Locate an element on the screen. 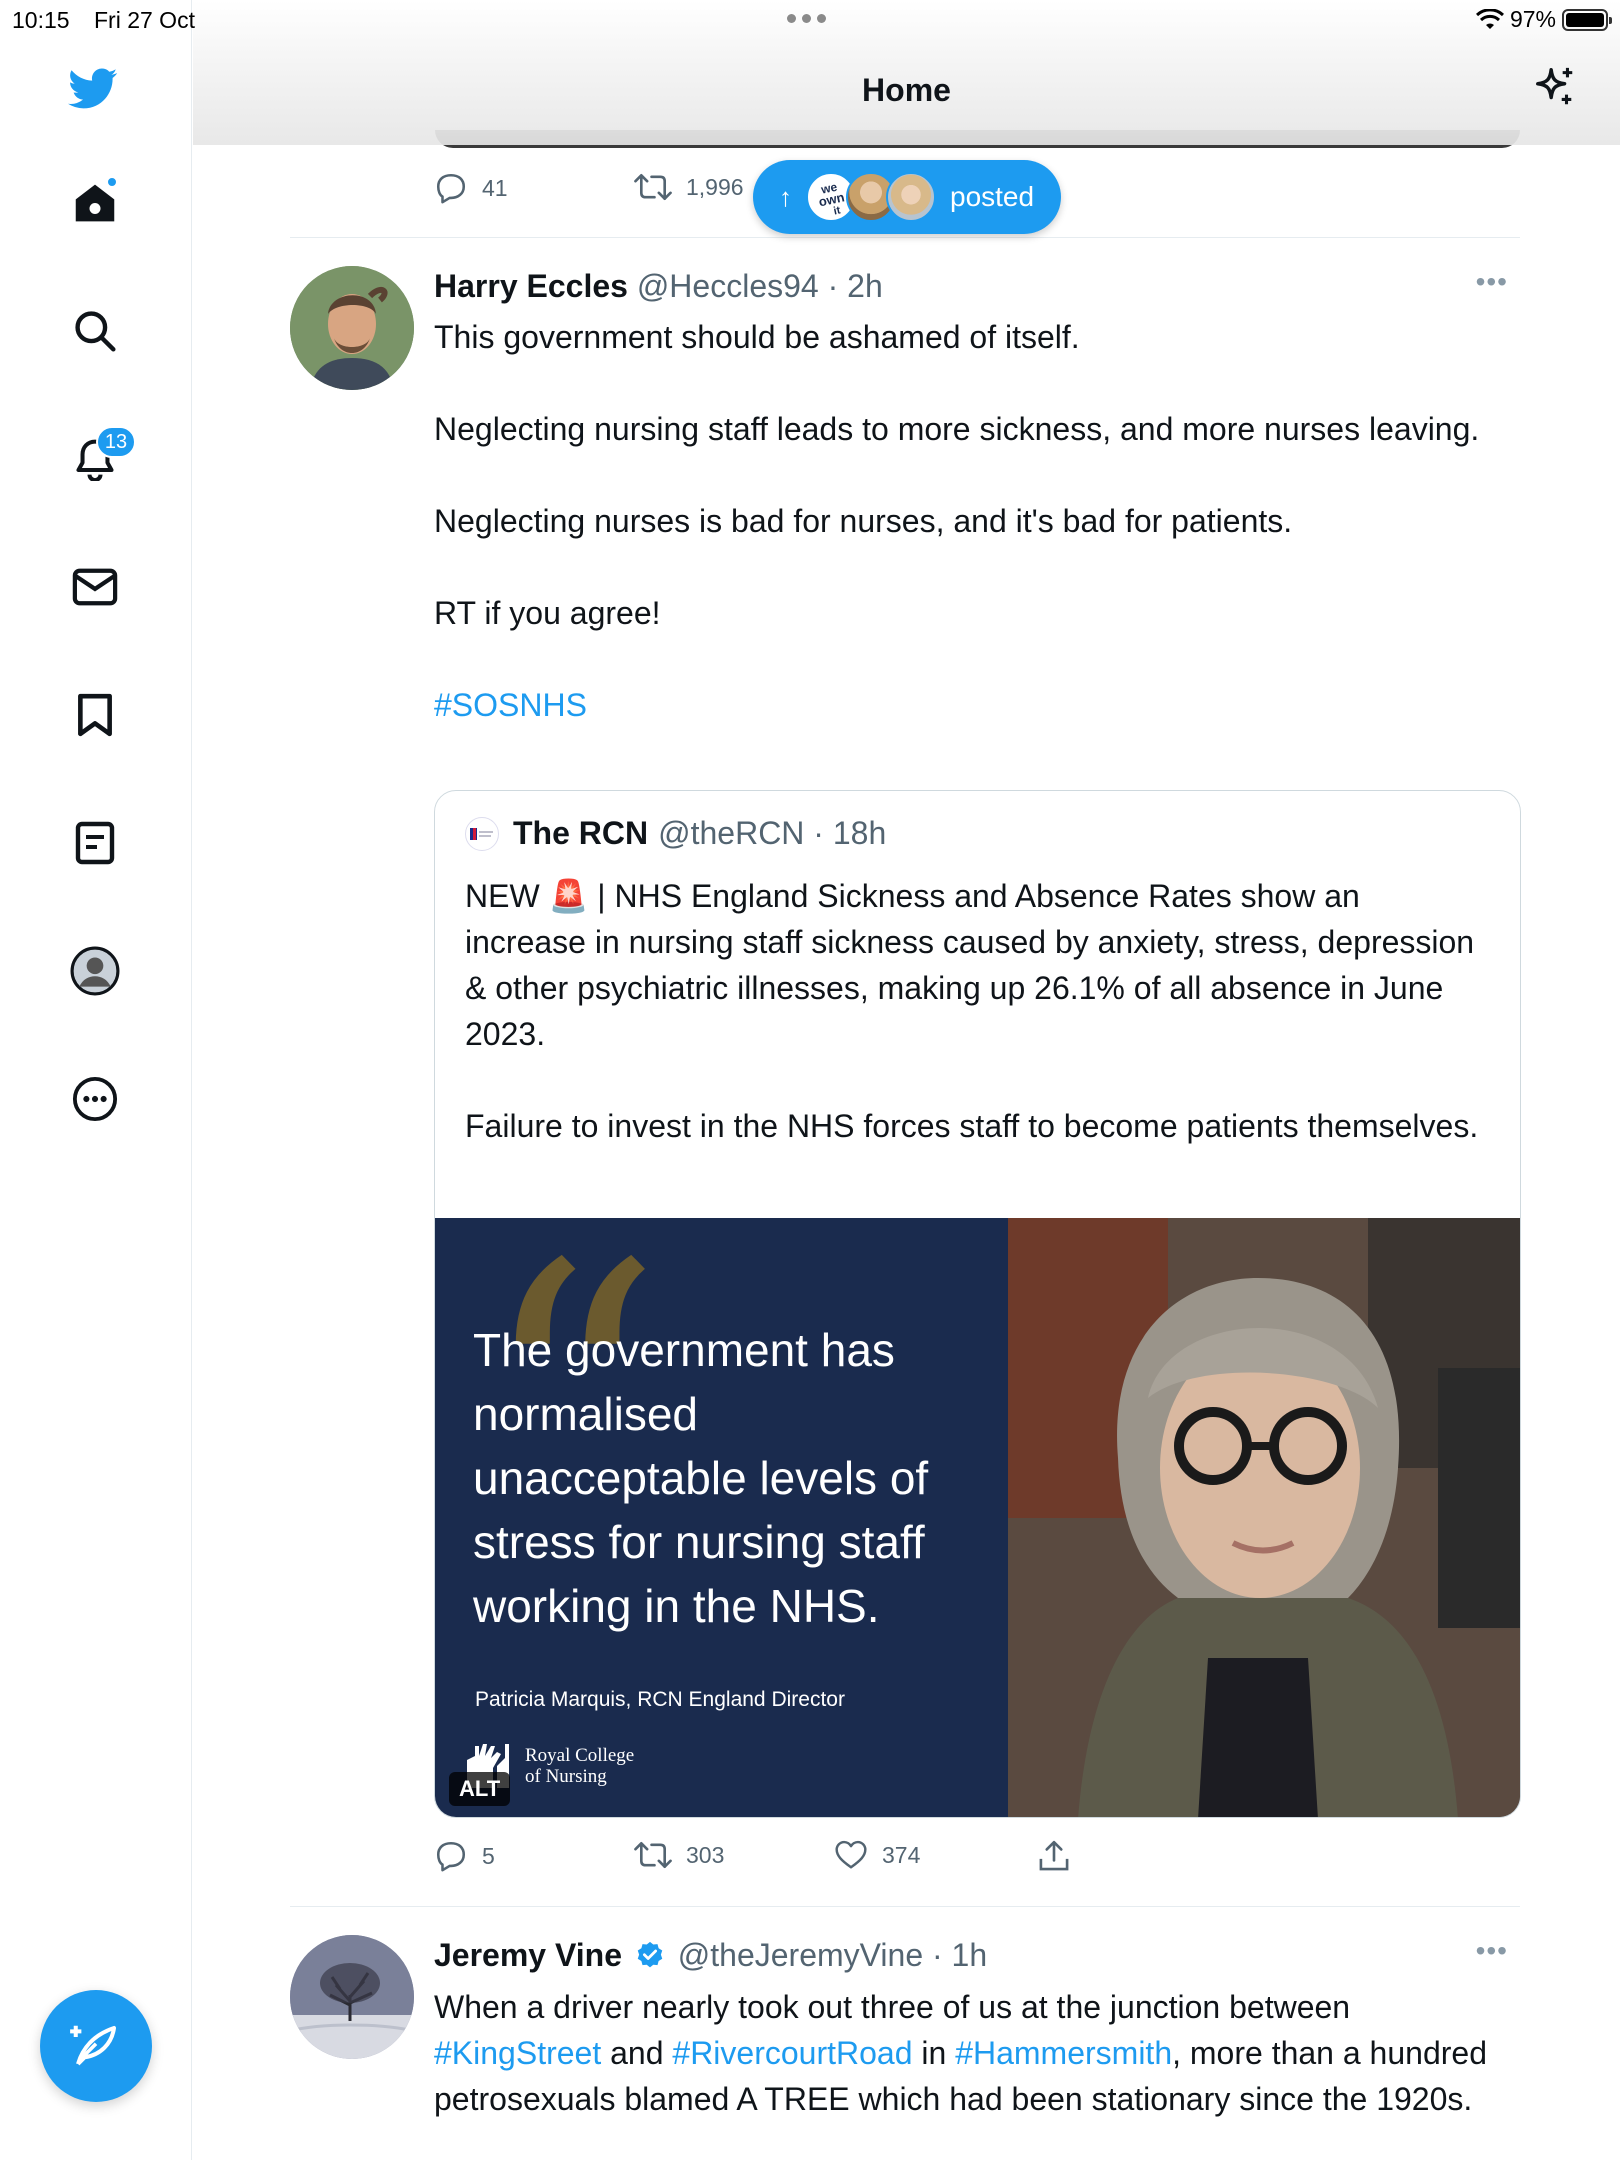 The width and height of the screenshot is (1620, 2160). sparkle-timeline-icon is located at coordinates (1555, 89).